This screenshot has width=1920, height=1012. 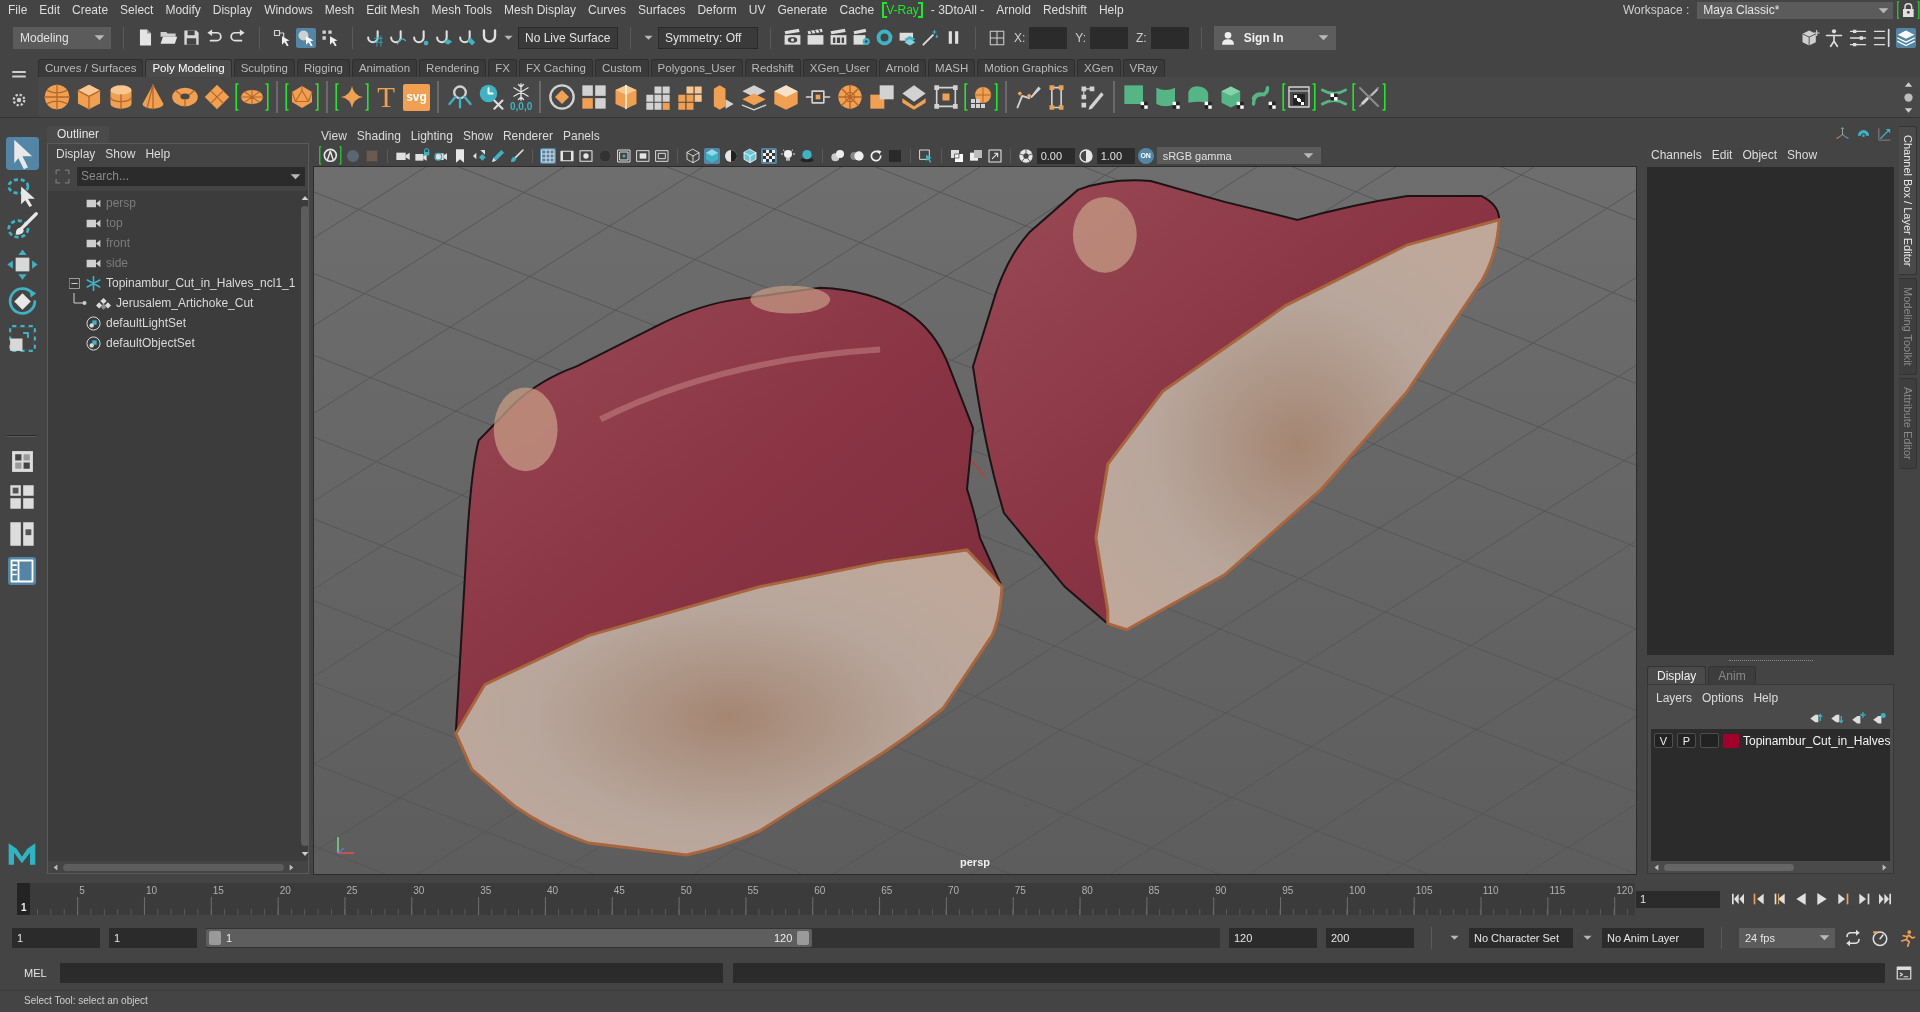 What do you see at coordinates (1369, 97) in the screenshot?
I see `knife-icon` at bounding box center [1369, 97].